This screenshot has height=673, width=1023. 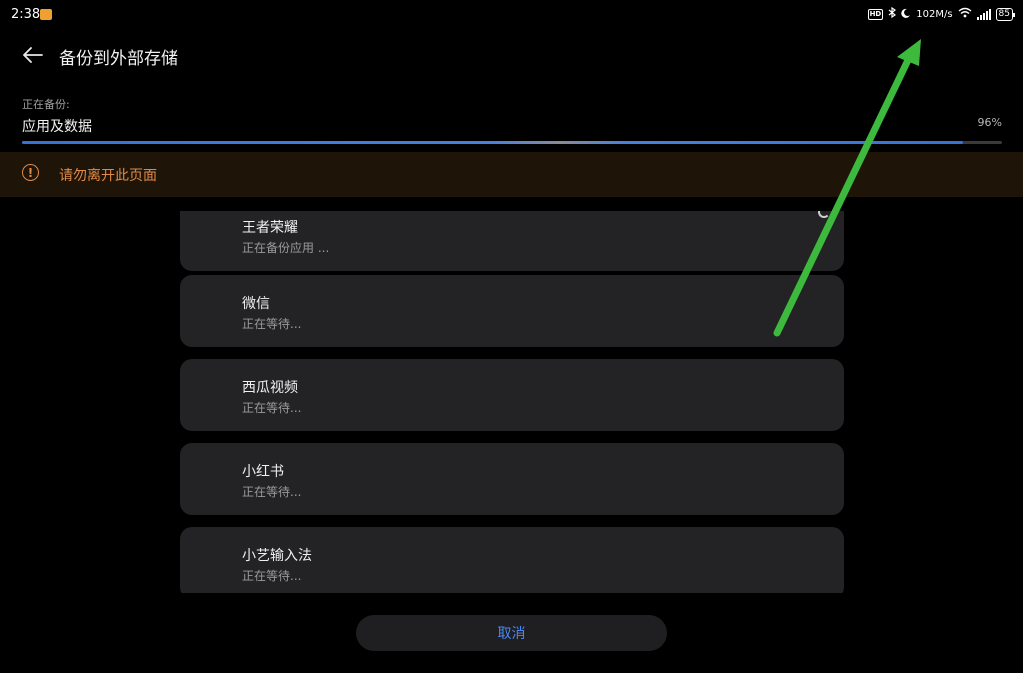 What do you see at coordinates (46, 14) in the screenshot?
I see `notification-app-icon` at bounding box center [46, 14].